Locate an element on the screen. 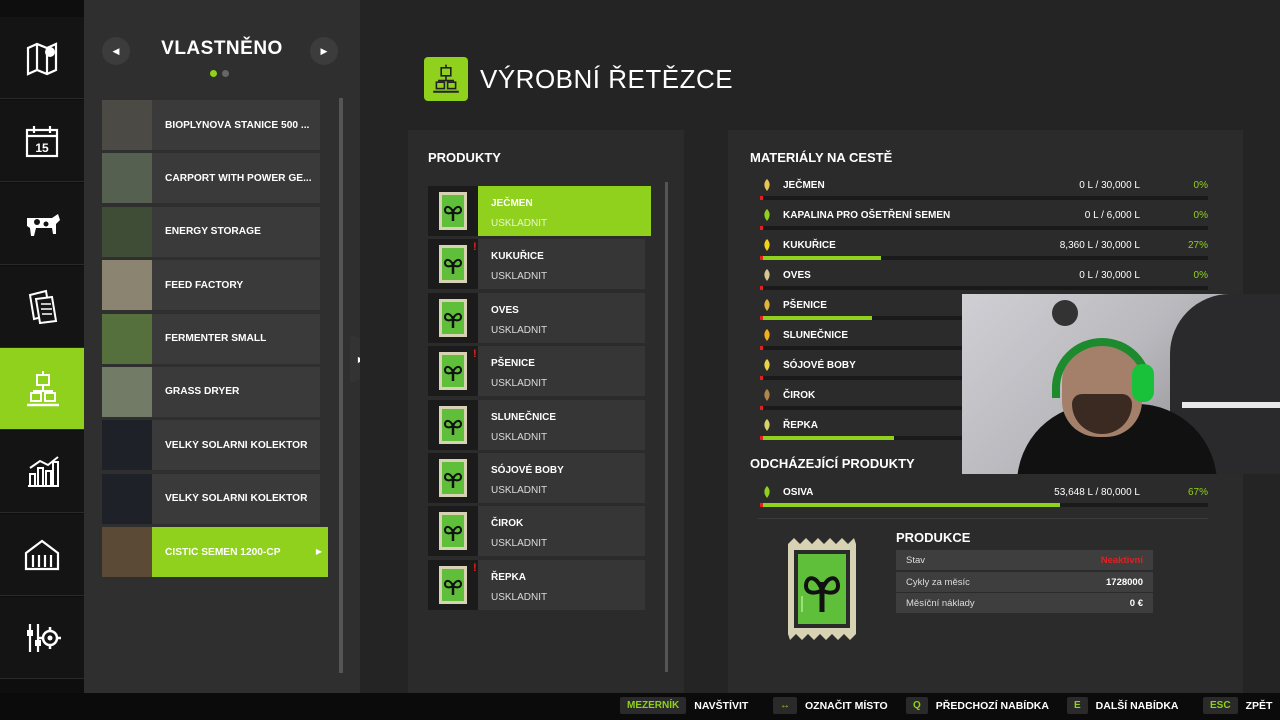  material-percent: 67% is located at coordinates (1197, 492).